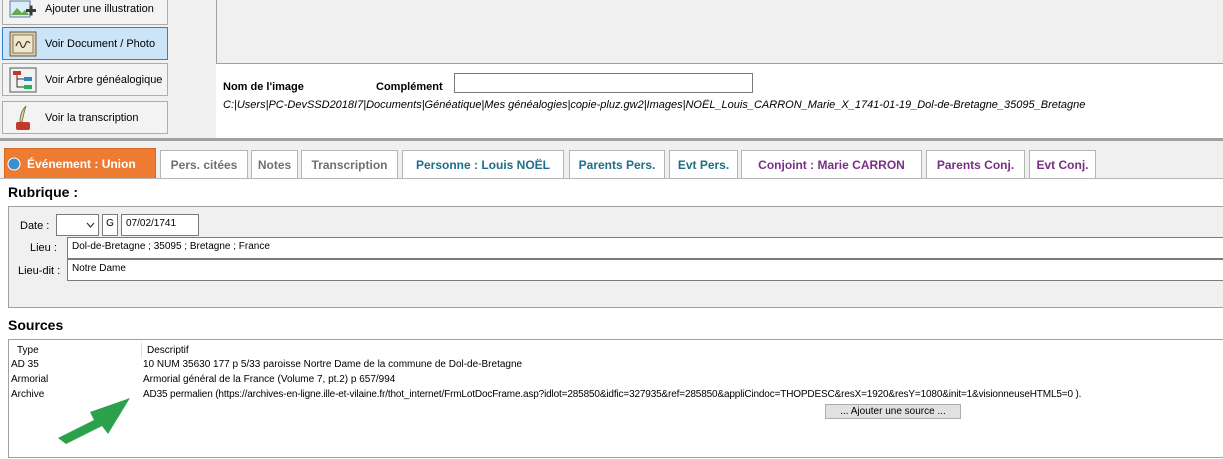  I want to click on tab-notes: Notes, so click(274, 164).